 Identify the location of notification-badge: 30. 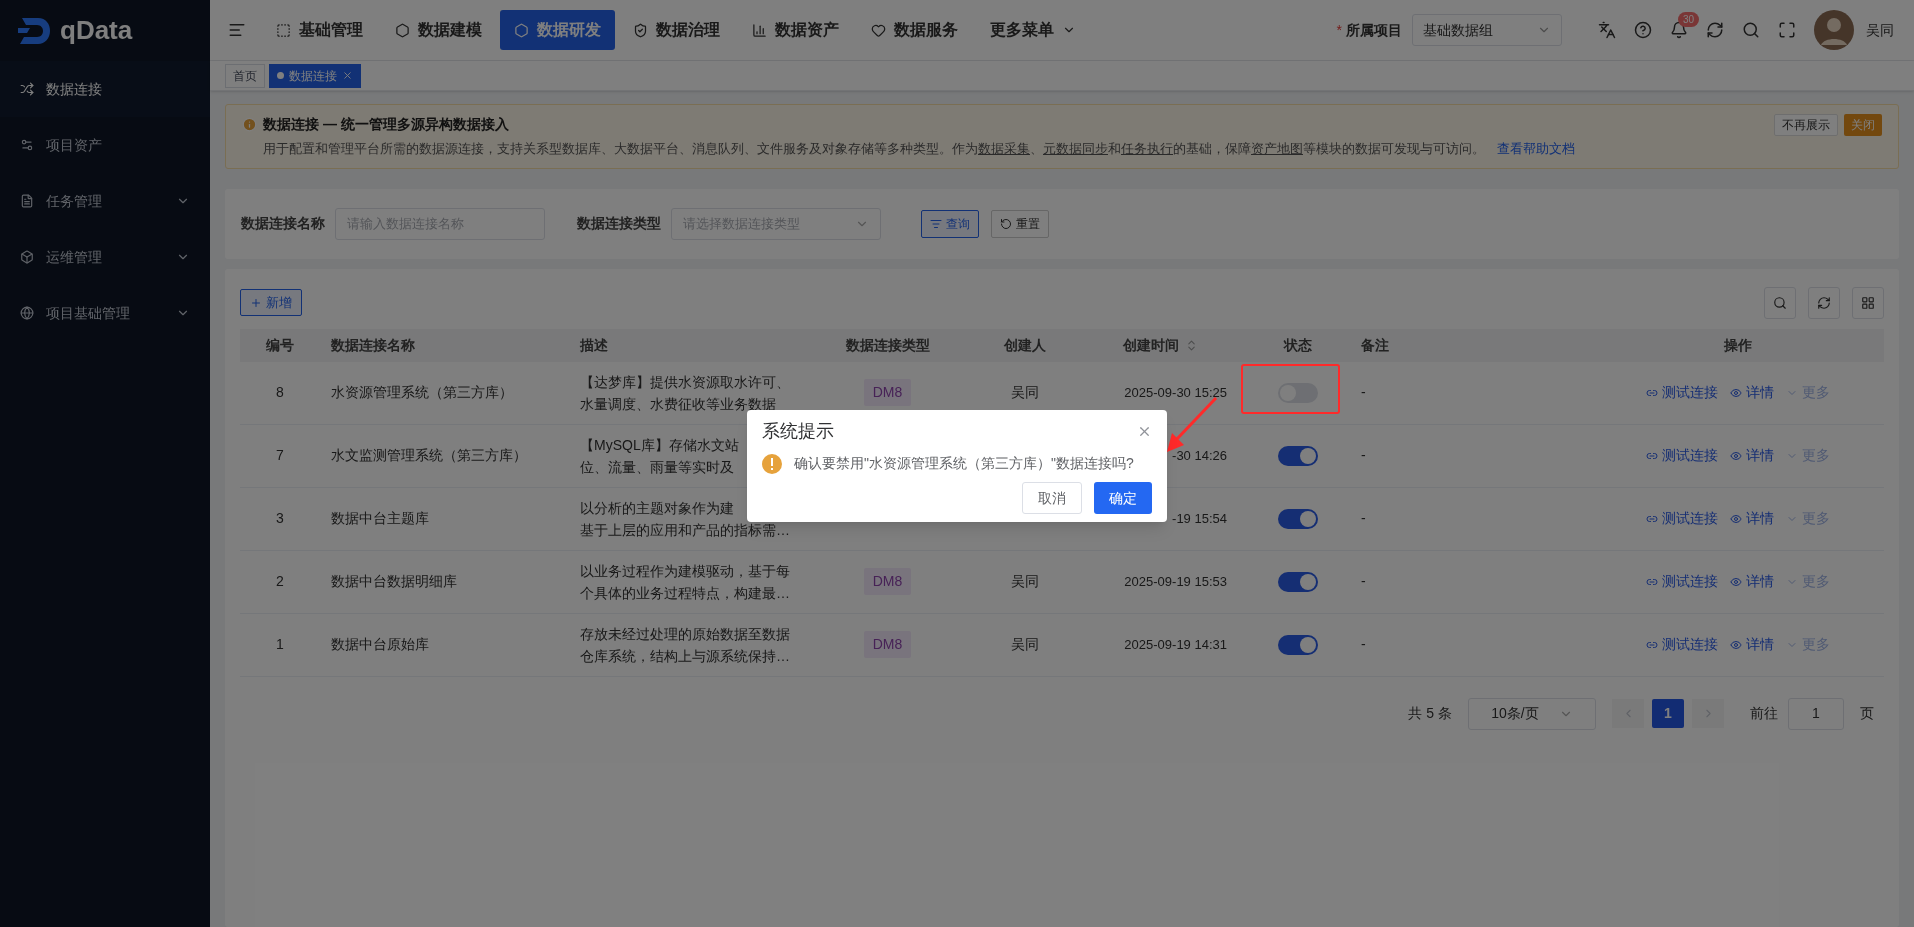
(1689, 19).